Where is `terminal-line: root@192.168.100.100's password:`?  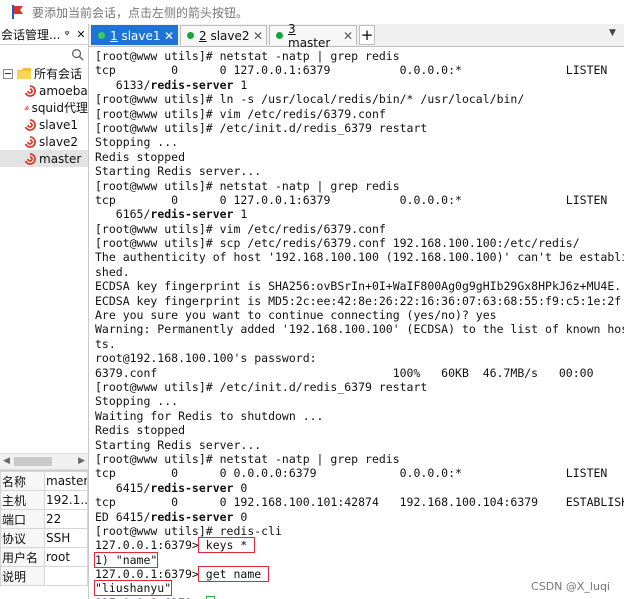 terminal-line: root@192.168.100.100's password: is located at coordinates (206, 358).